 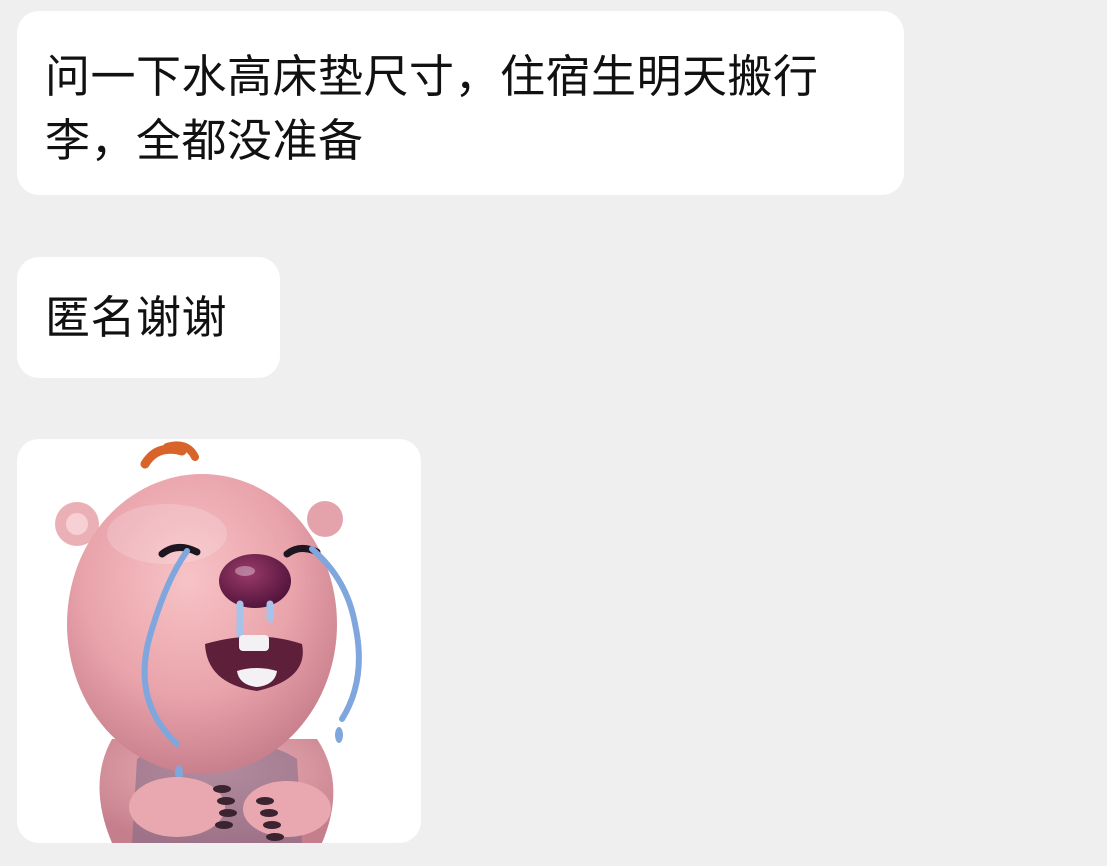 I want to click on message-text: 问一下水高床垫尺寸，住宿生明天搬行李，全都没准备, so click(x=432, y=108).